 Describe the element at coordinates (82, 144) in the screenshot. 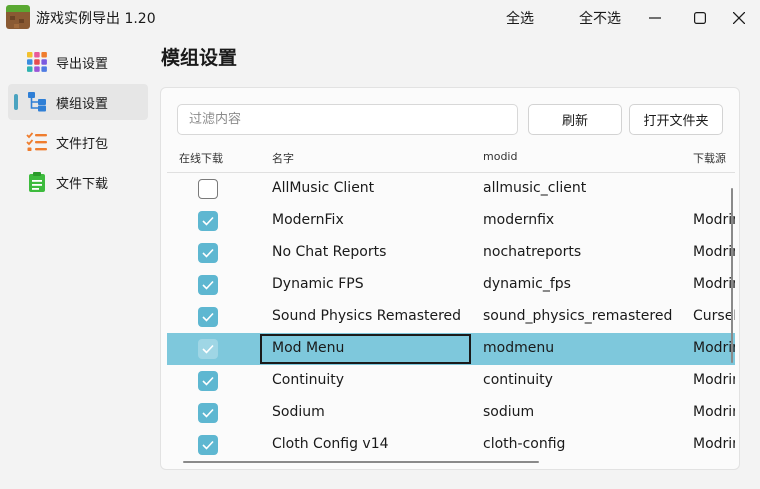

I see `sidebar-item-label: 文件打包` at that location.